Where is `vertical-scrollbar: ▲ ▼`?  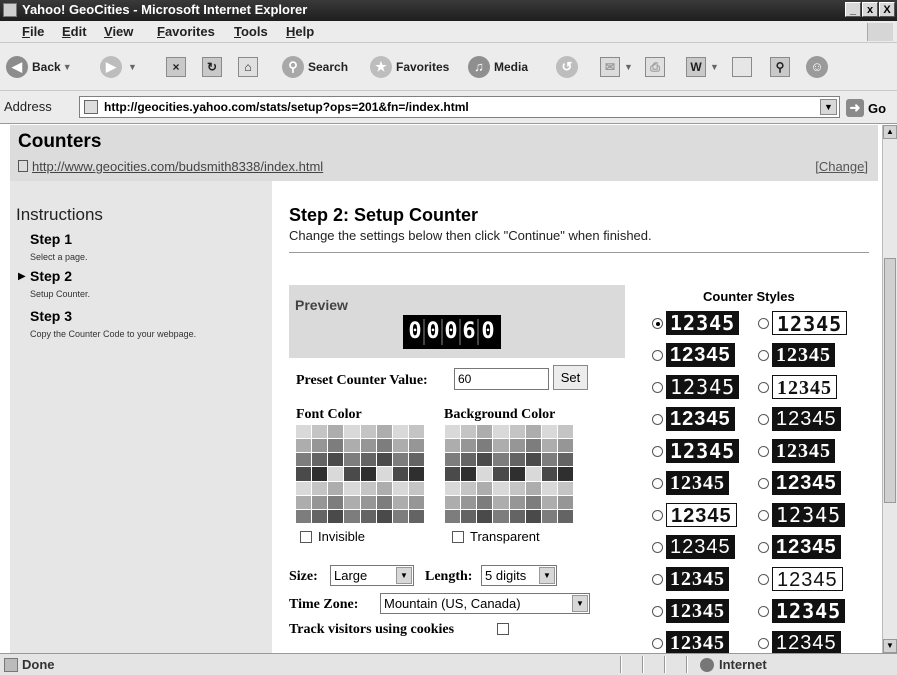 vertical-scrollbar: ▲ ▼ is located at coordinates (889, 389).